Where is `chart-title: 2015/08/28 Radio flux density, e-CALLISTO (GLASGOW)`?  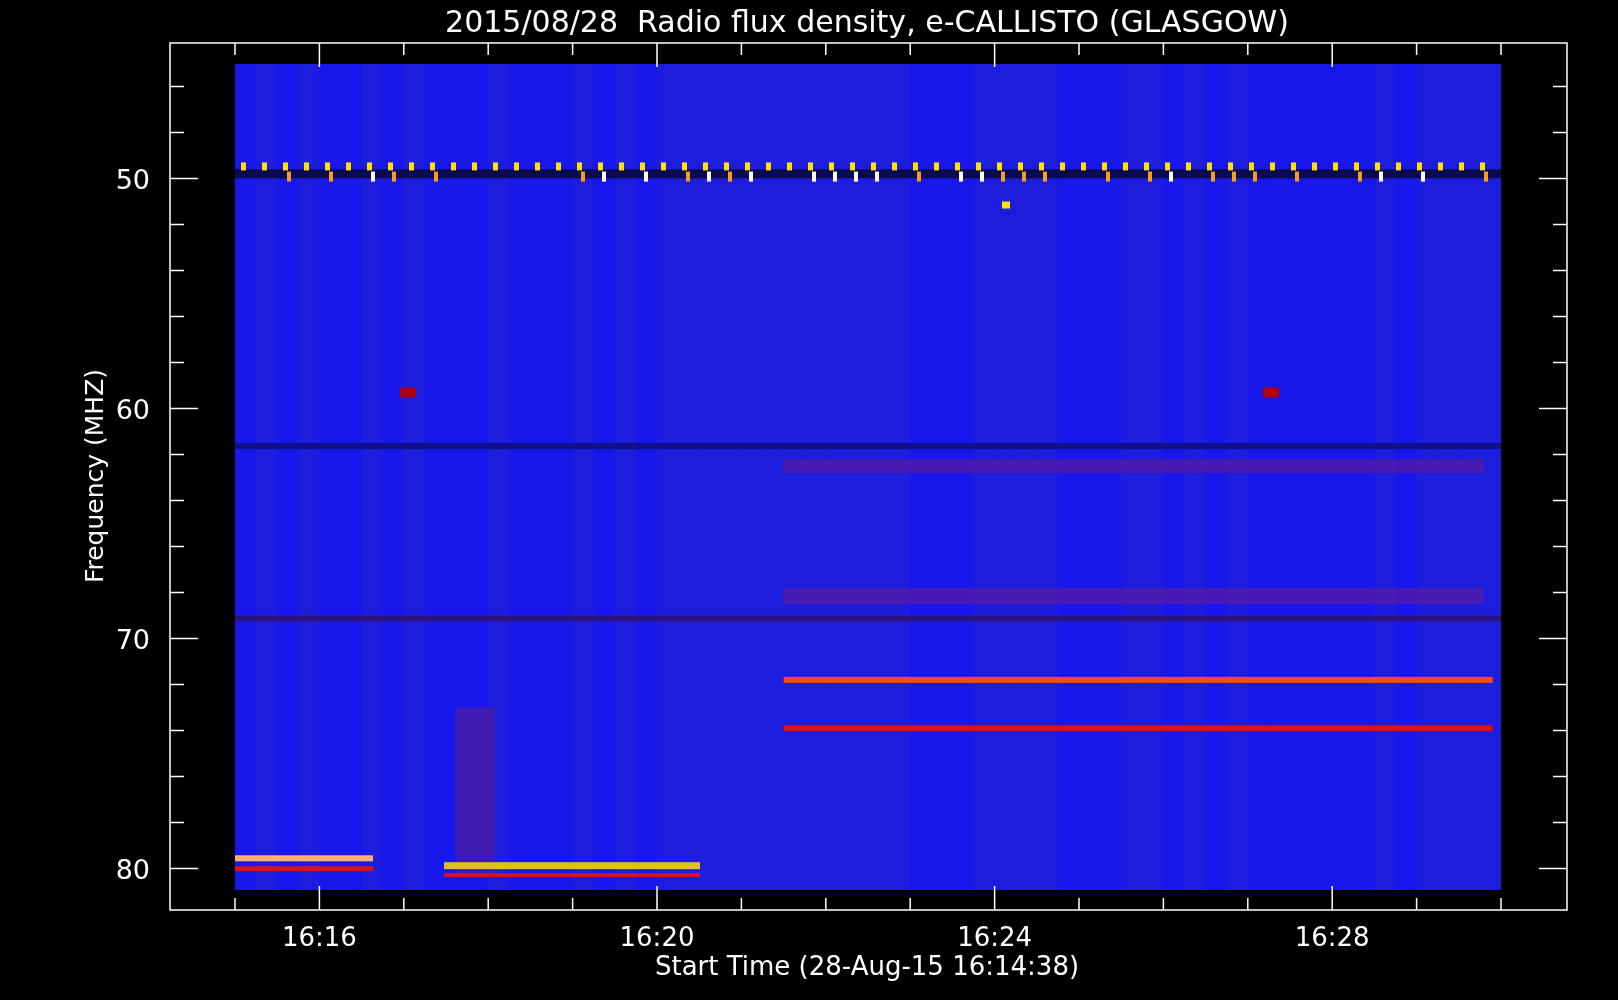
chart-title: 2015/08/28 Radio flux density, e-CALLISTO (GLASGOW) is located at coordinates (867, 21).